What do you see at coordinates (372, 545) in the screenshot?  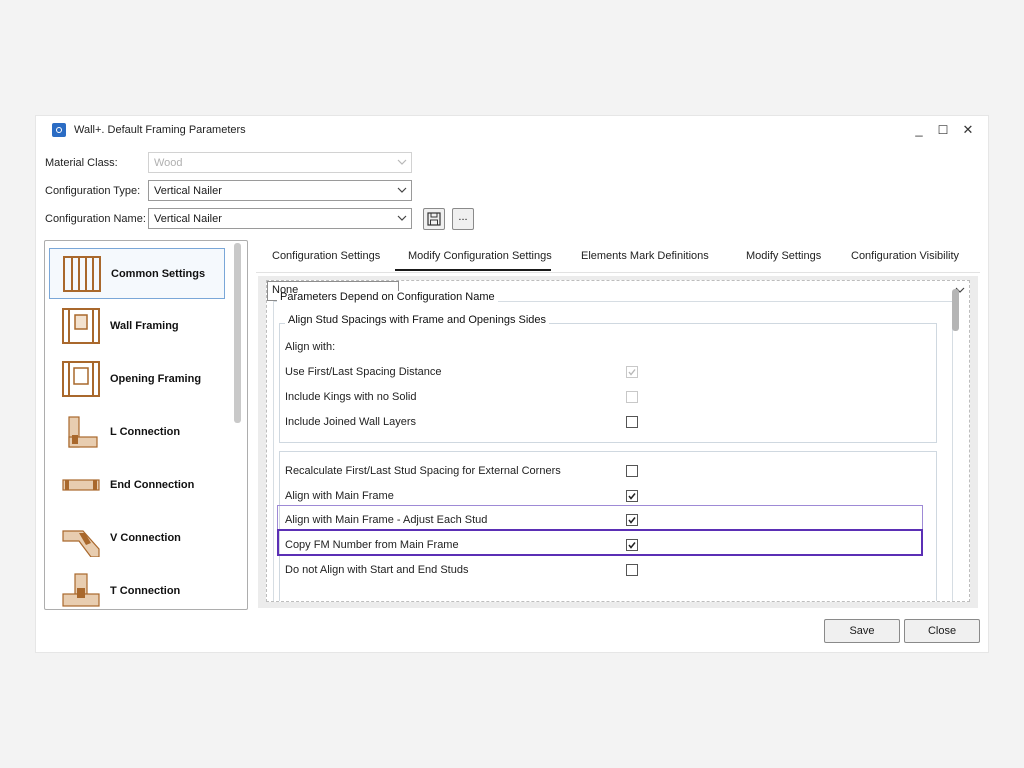 I see `copy-fm-number-label: Copy FM Number from Main Frame` at bounding box center [372, 545].